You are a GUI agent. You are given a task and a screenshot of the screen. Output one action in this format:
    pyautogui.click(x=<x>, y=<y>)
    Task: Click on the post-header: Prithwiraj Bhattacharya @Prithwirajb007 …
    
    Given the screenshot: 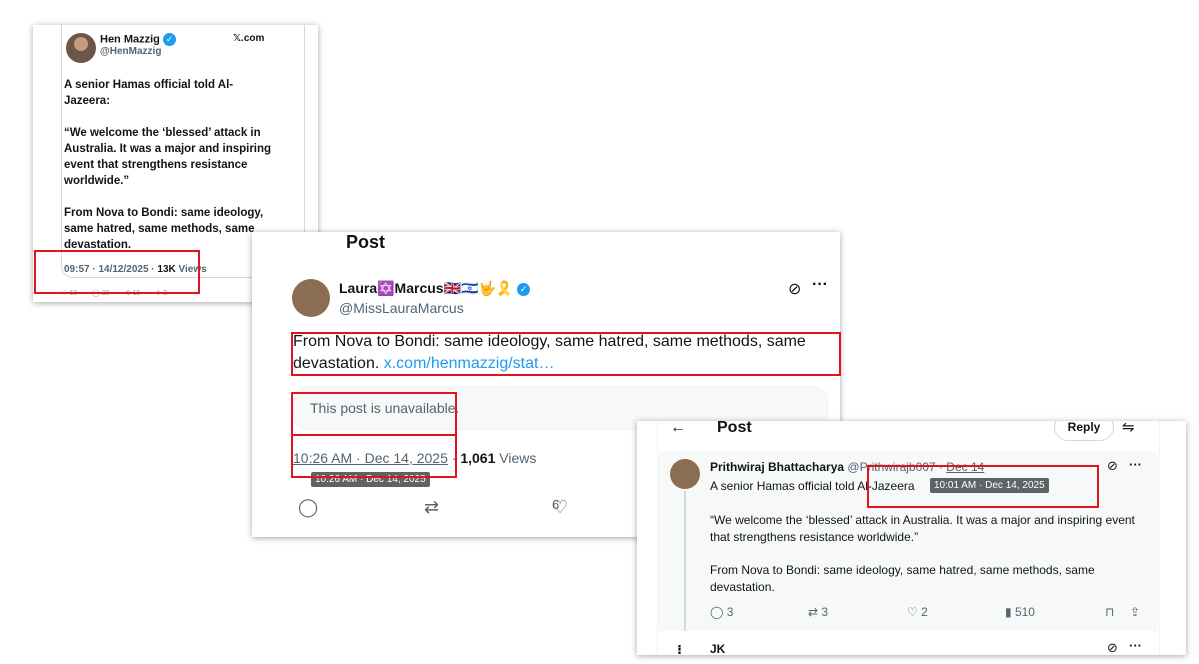 What is the action you would take?
    pyautogui.click(x=847, y=467)
    